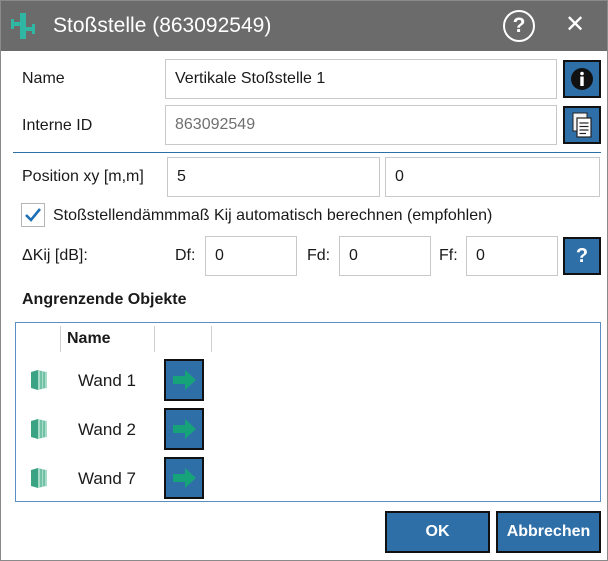  What do you see at coordinates (107, 478) in the screenshot?
I see `row-name: Wand 7` at bounding box center [107, 478].